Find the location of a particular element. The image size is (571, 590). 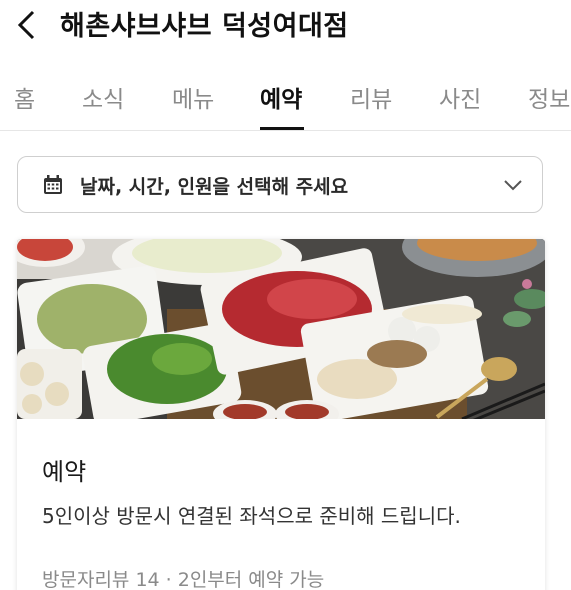

tab-photos: 사진 is located at coordinates (460, 97).